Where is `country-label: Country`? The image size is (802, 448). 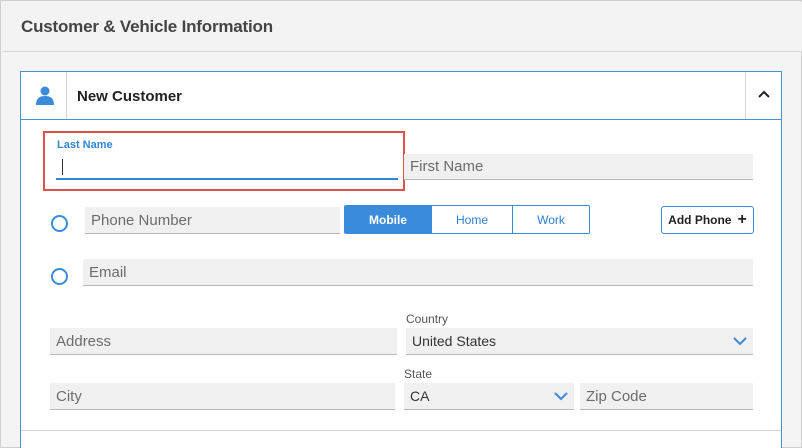
country-label: Country is located at coordinates (427, 319).